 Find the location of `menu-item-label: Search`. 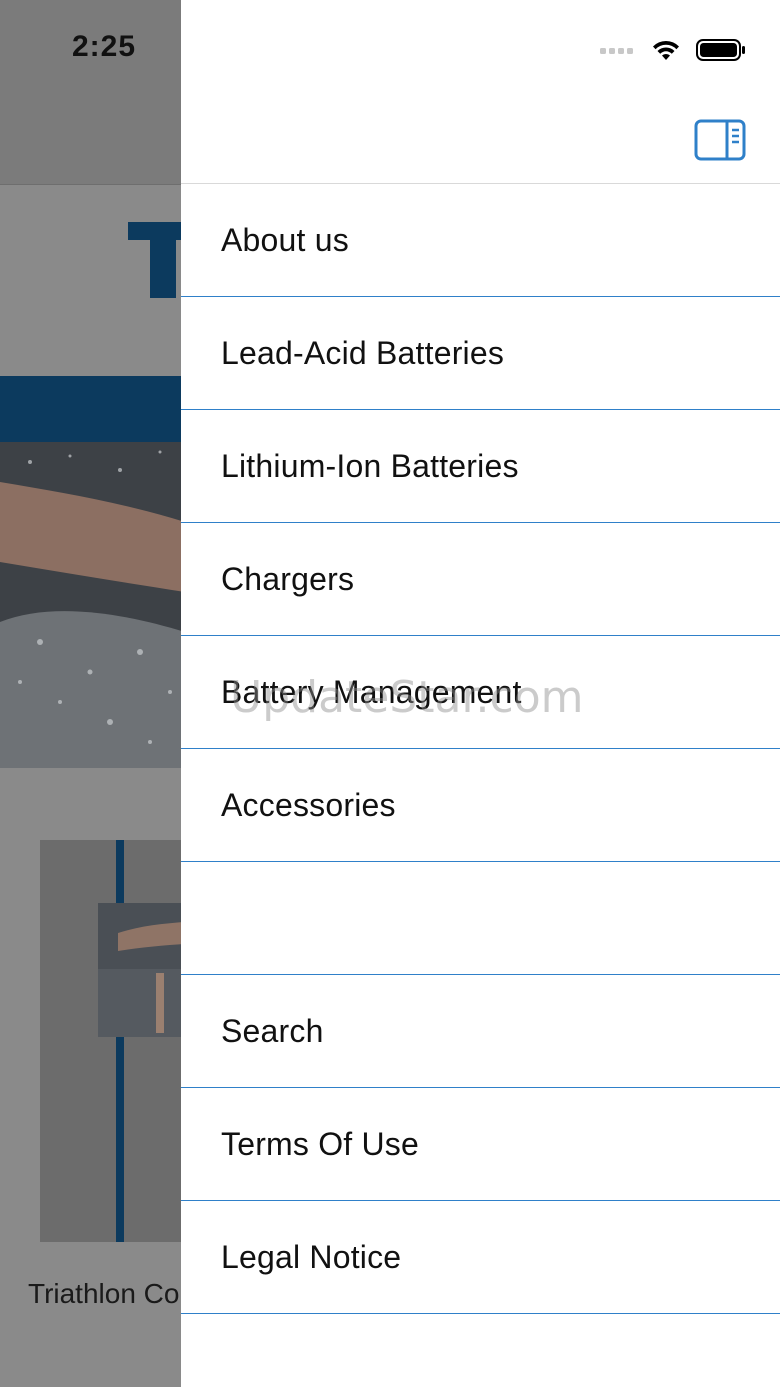

menu-item-label: Search is located at coordinates (272, 1030).